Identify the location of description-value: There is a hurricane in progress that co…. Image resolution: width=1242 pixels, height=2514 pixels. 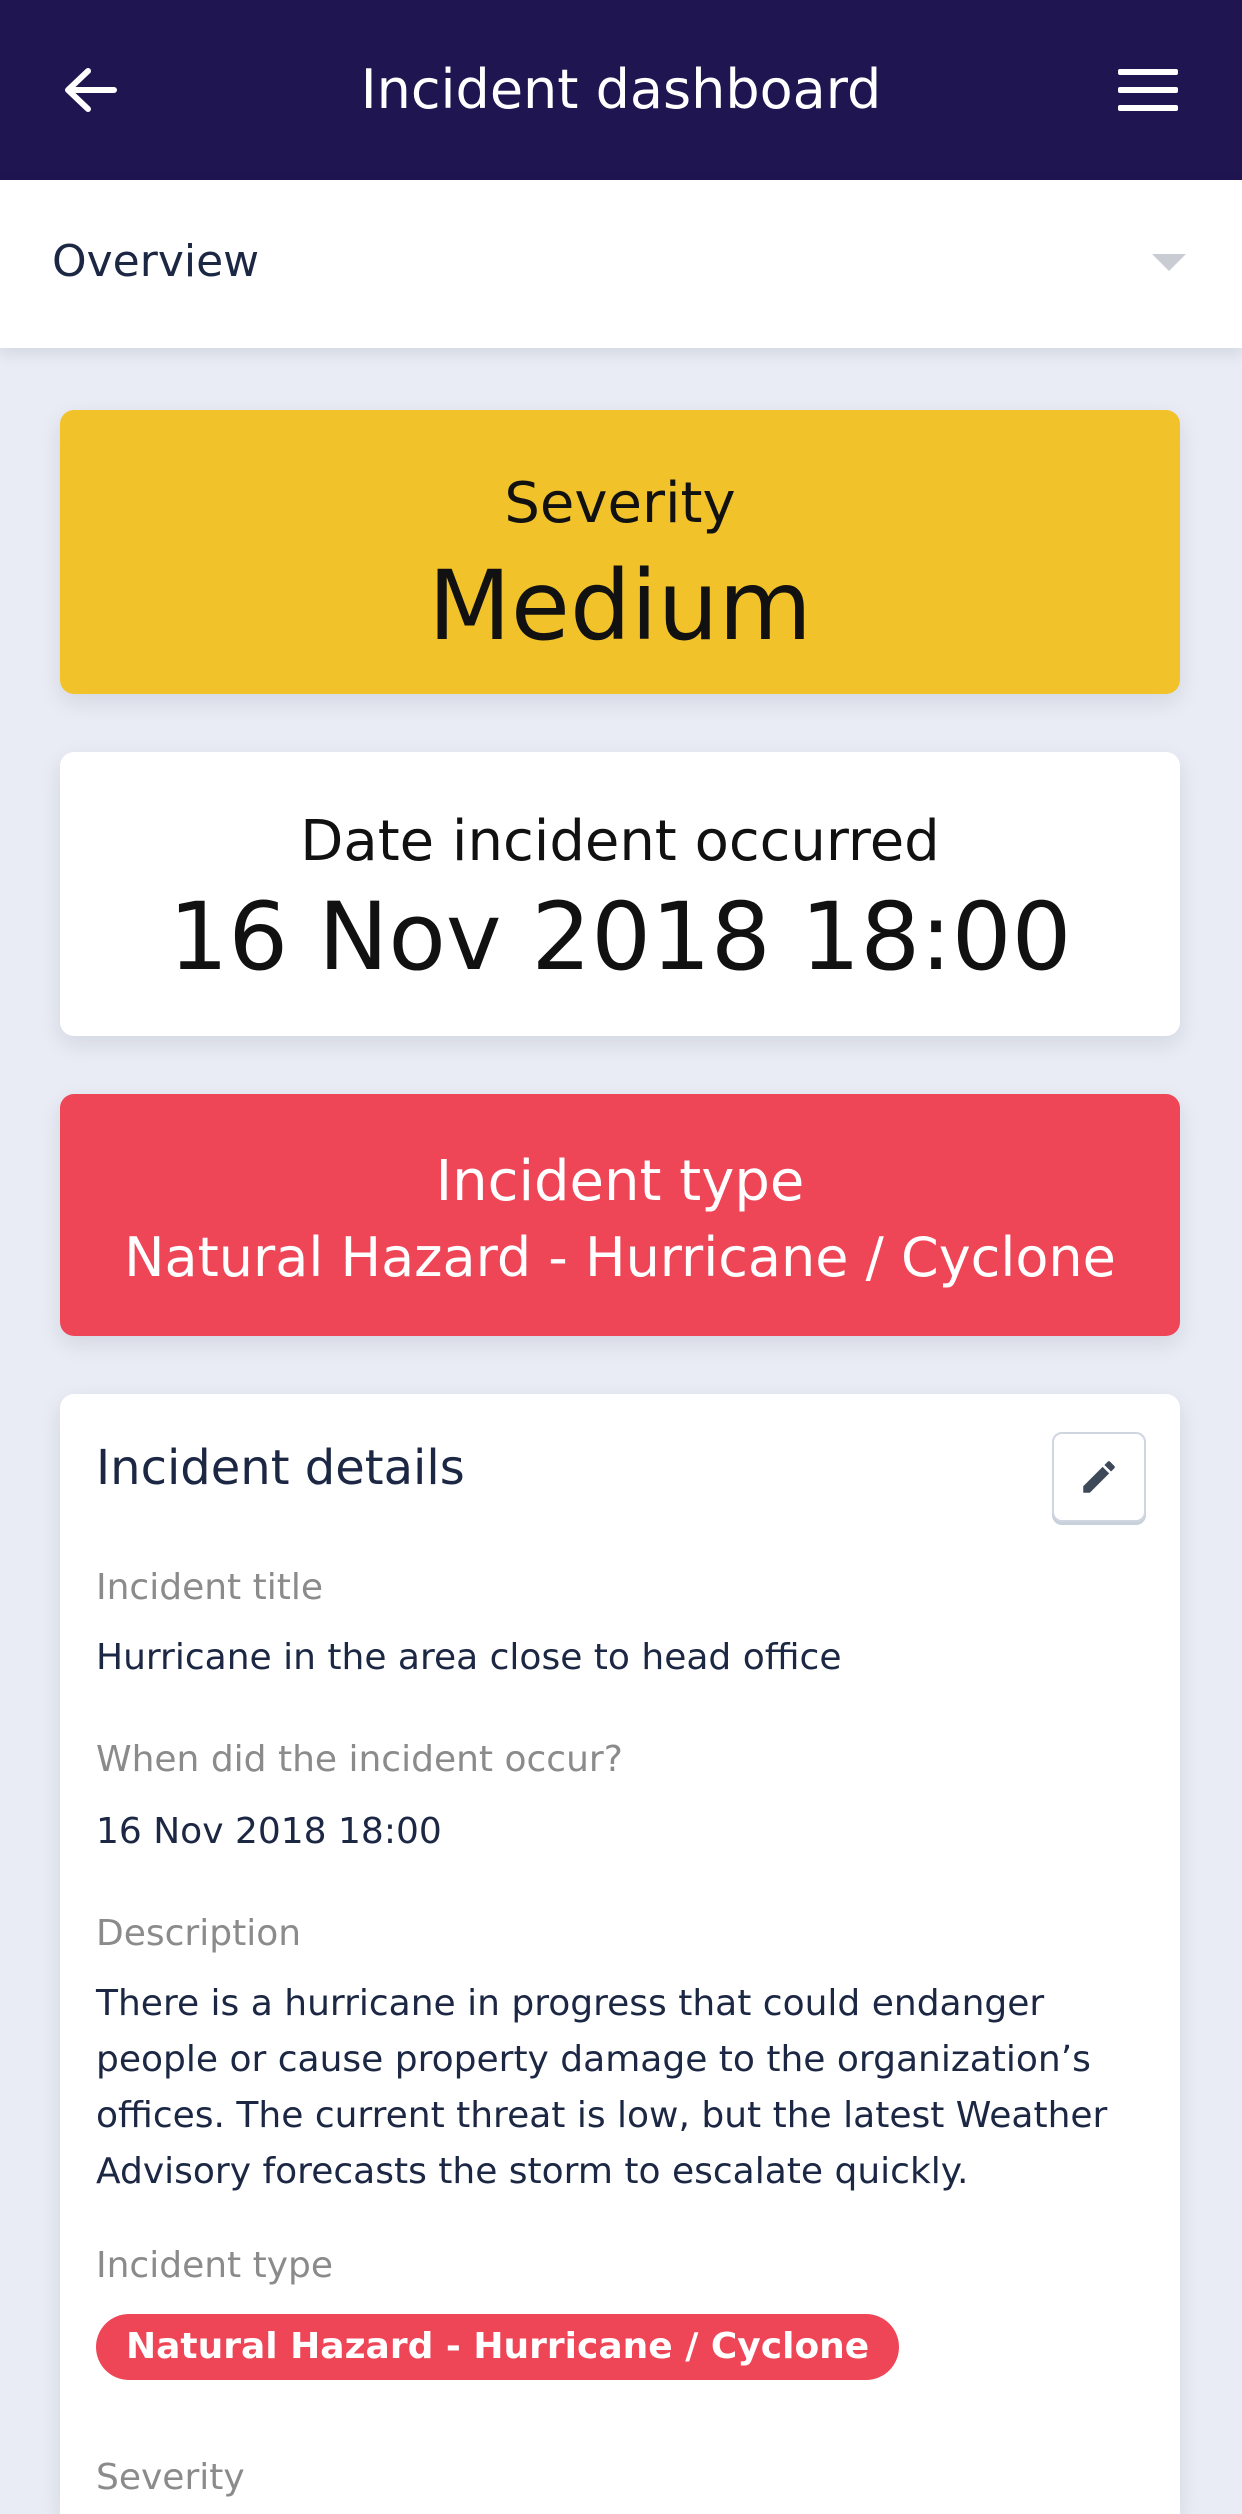
(602, 2087).